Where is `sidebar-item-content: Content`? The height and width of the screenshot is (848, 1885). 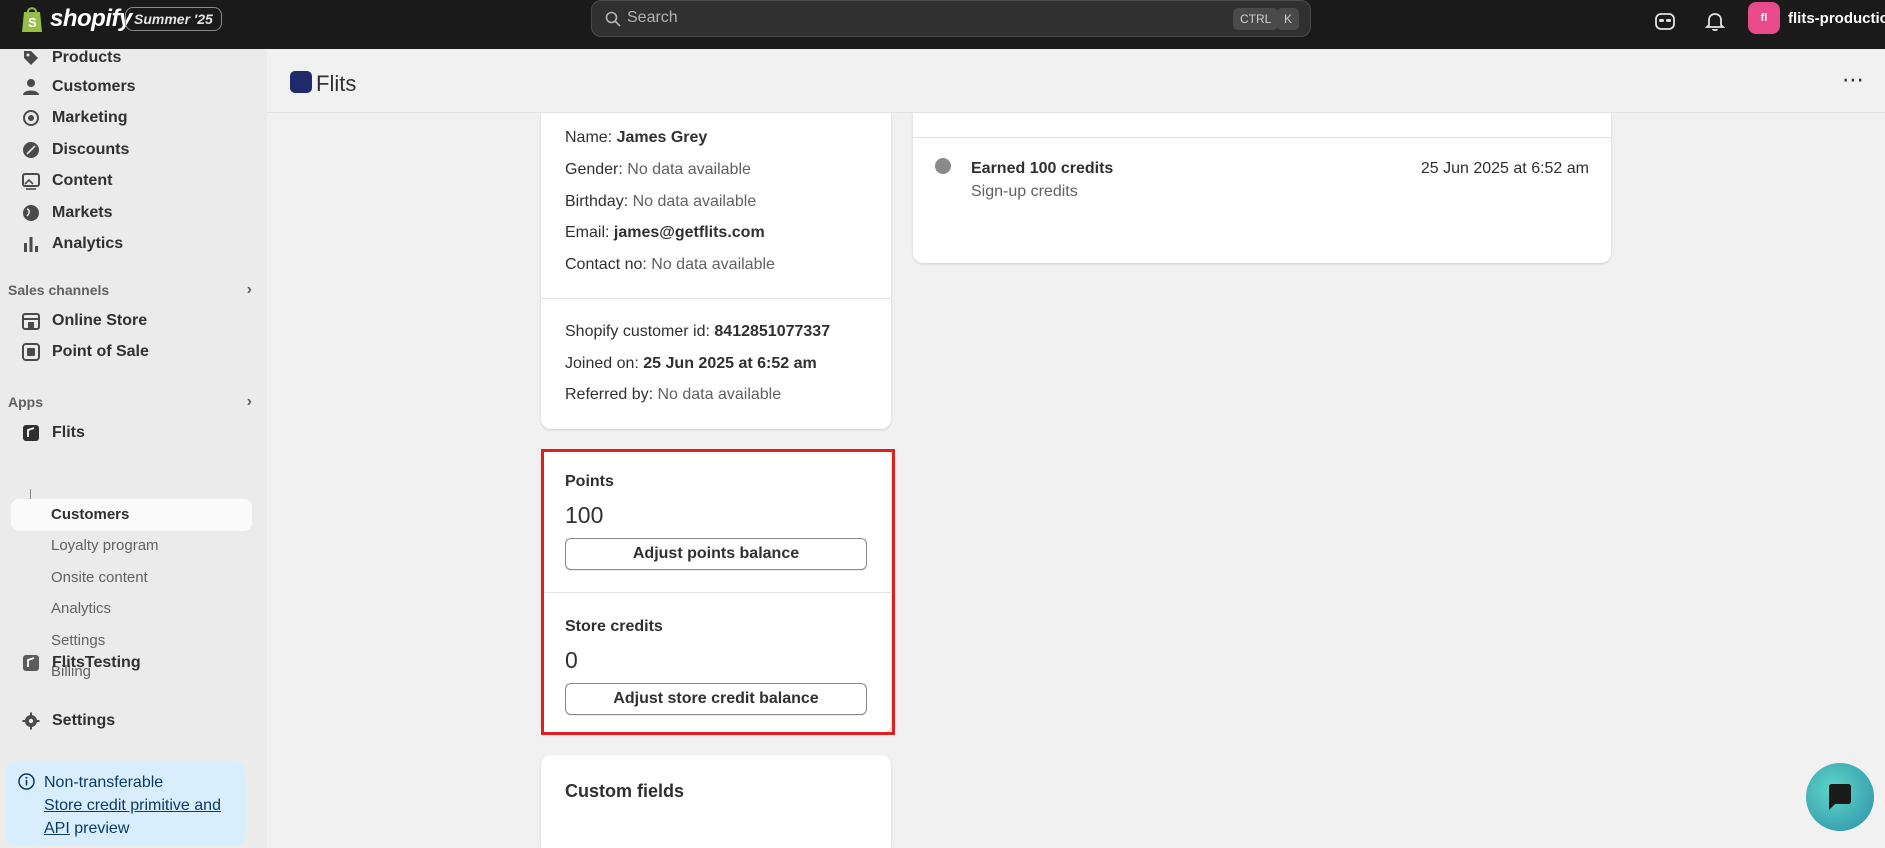 sidebar-item-content: Content is located at coordinates (67, 181).